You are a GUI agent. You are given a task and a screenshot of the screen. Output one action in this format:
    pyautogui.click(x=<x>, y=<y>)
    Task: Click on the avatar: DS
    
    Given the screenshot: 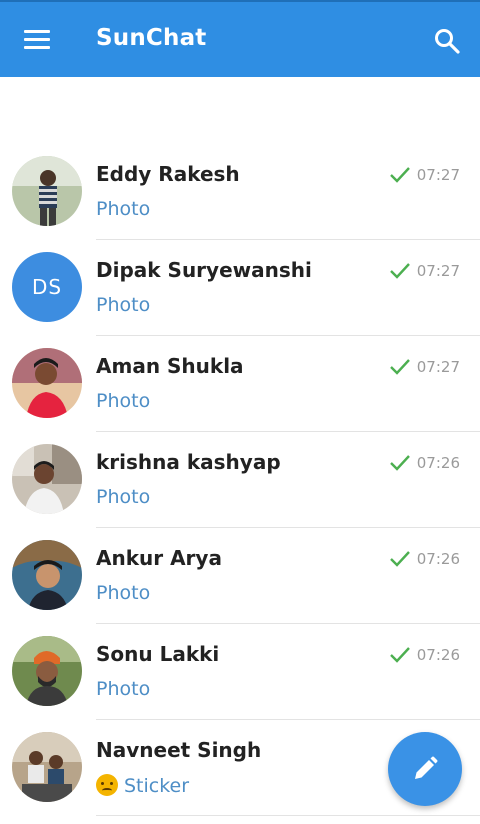 What is the action you would take?
    pyautogui.click(x=47, y=287)
    